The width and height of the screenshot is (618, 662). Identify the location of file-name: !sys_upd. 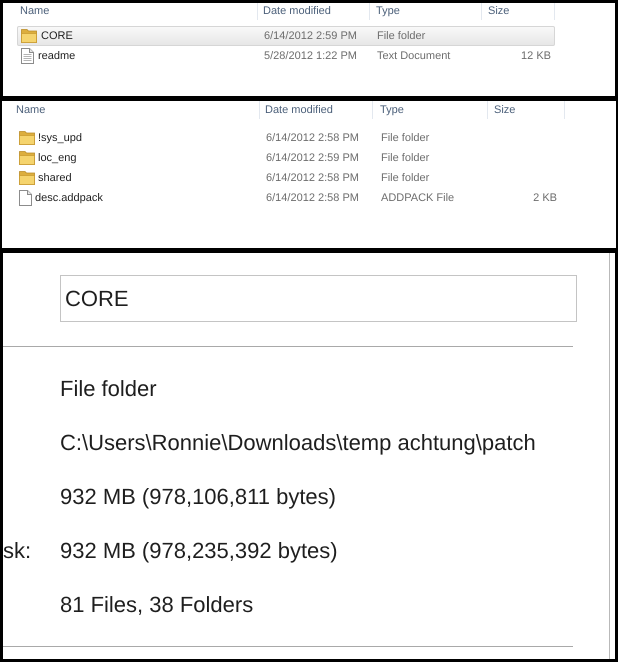
(60, 138).